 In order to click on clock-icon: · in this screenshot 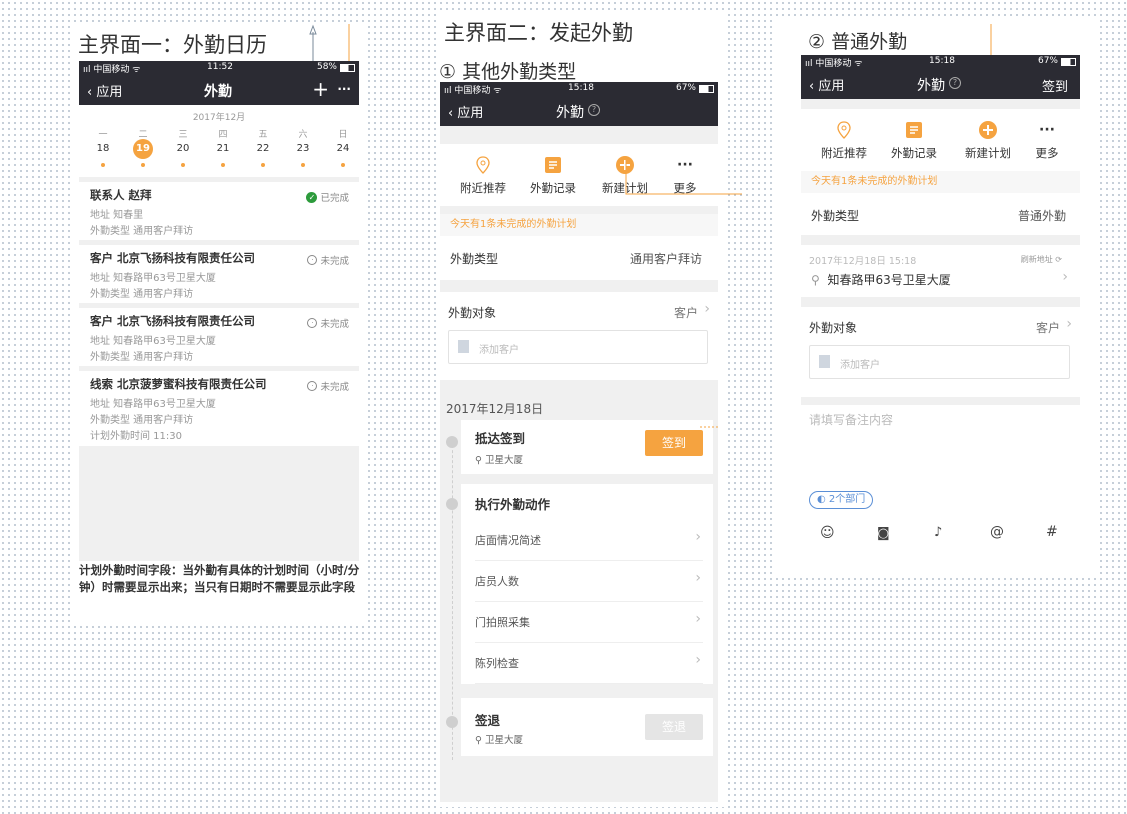, I will do `click(312, 386)`.